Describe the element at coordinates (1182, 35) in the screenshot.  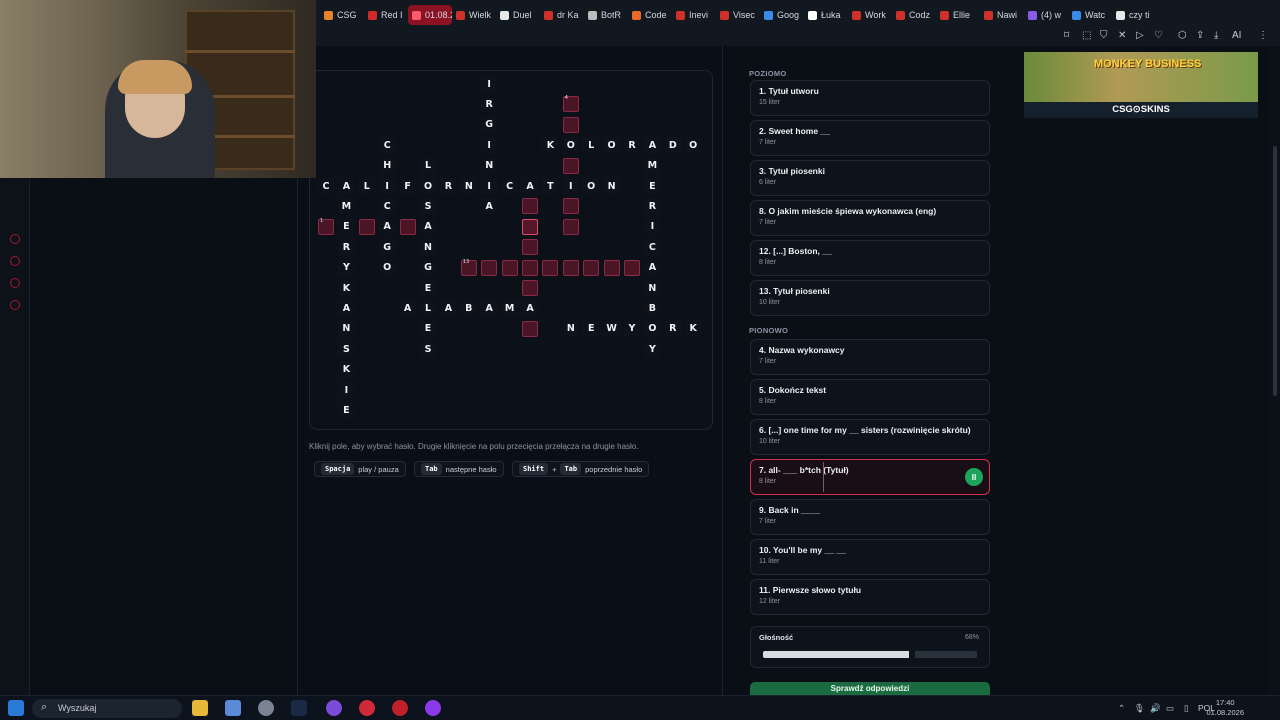
I see `extensions-icon: ⬡` at that location.